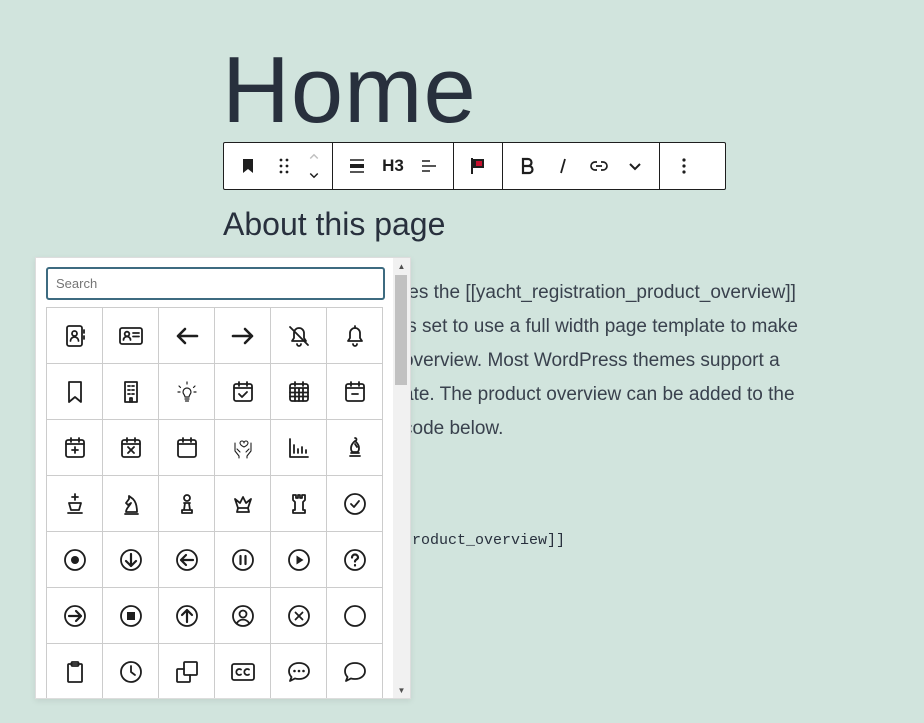 The width and height of the screenshot is (924, 723). I want to click on bell-off-icon, so click(299, 336).